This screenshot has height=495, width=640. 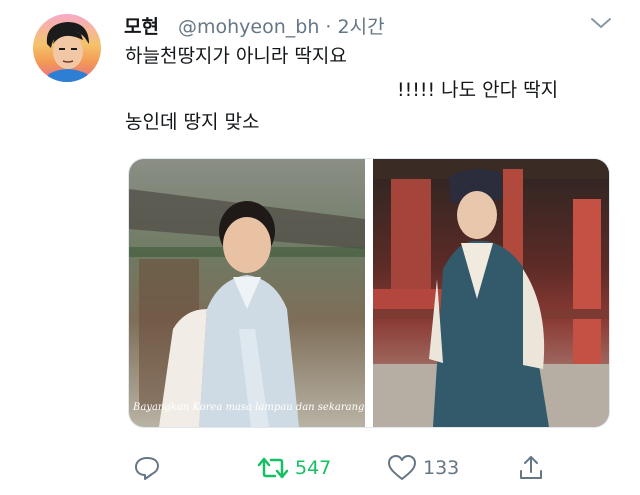 I want to click on share-button, so click(x=531, y=468).